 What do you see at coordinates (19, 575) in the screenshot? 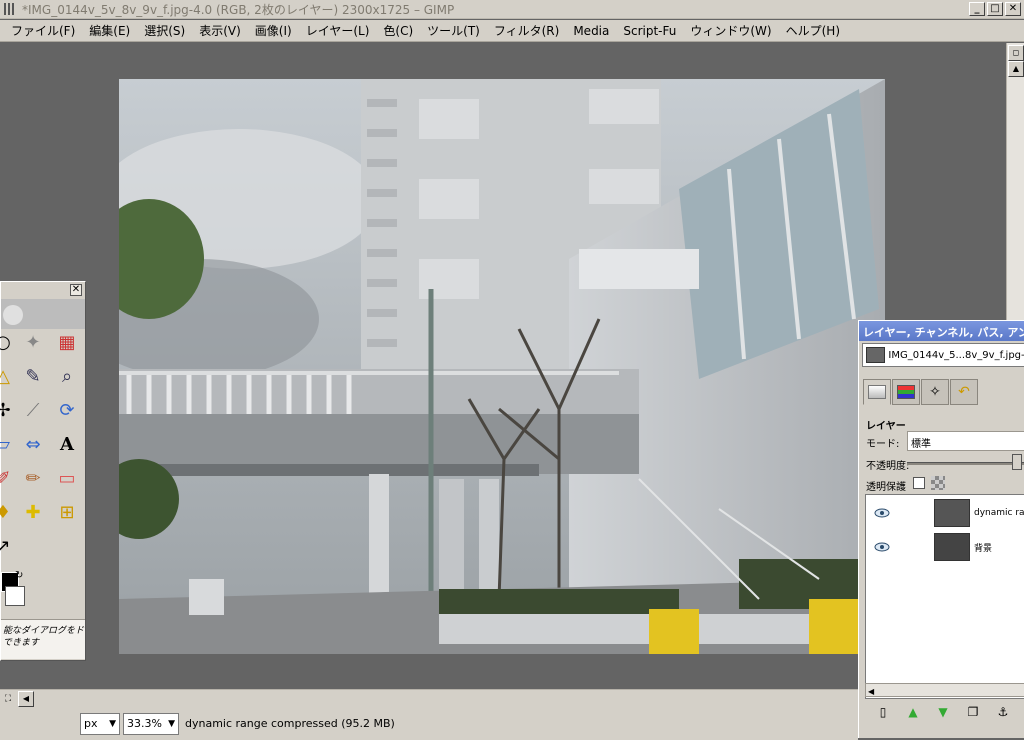
I see `swap-colors-icon: ↻` at bounding box center [19, 575].